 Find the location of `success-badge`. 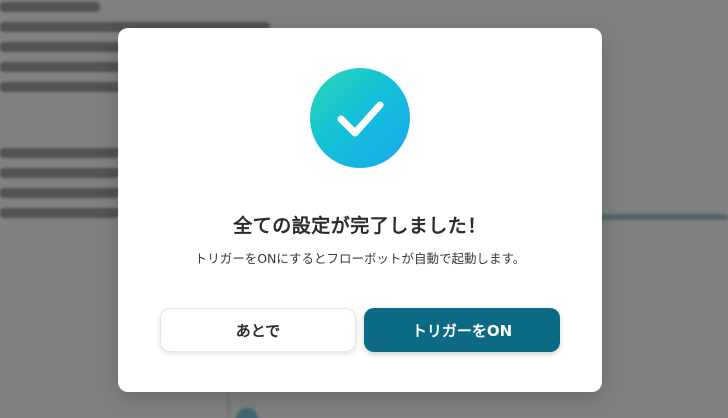

success-badge is located at coordinates (360, 118).